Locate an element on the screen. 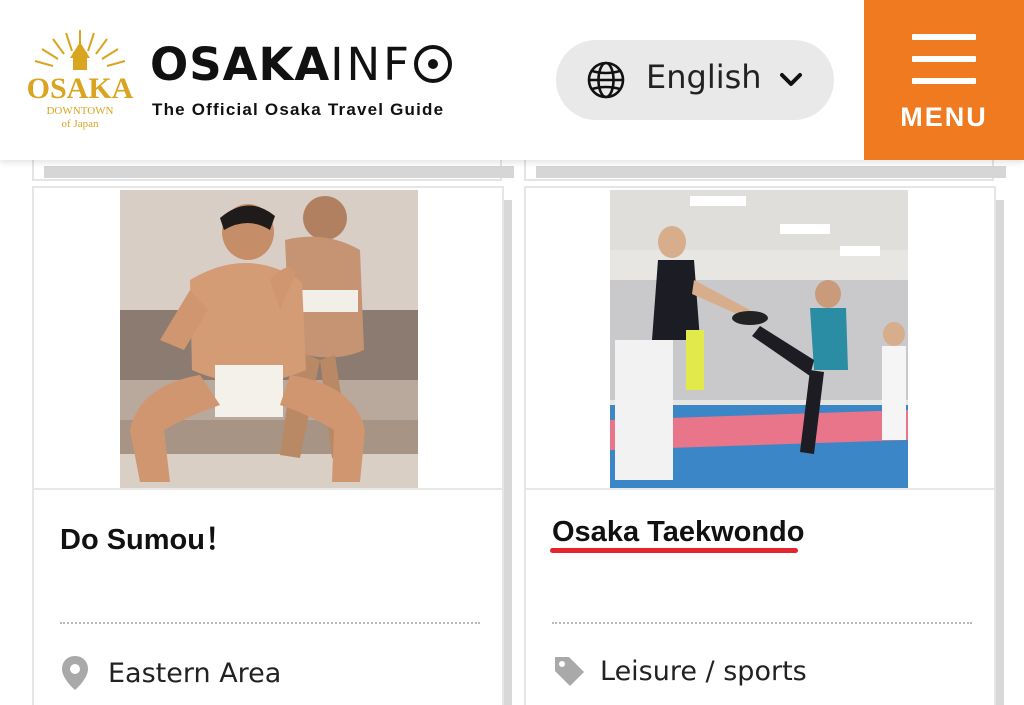 The height and width of the screenshot is (705, 1024). osakainfo-wordmark: OSAKAINF is located at coordinates (301, 64).